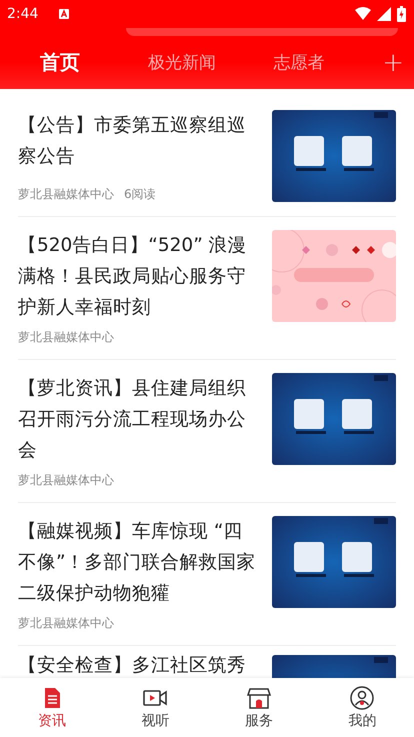  Describe the element at coordinates (155, 707) in the screenshot. I see `nav-tab: 视听` at that location.